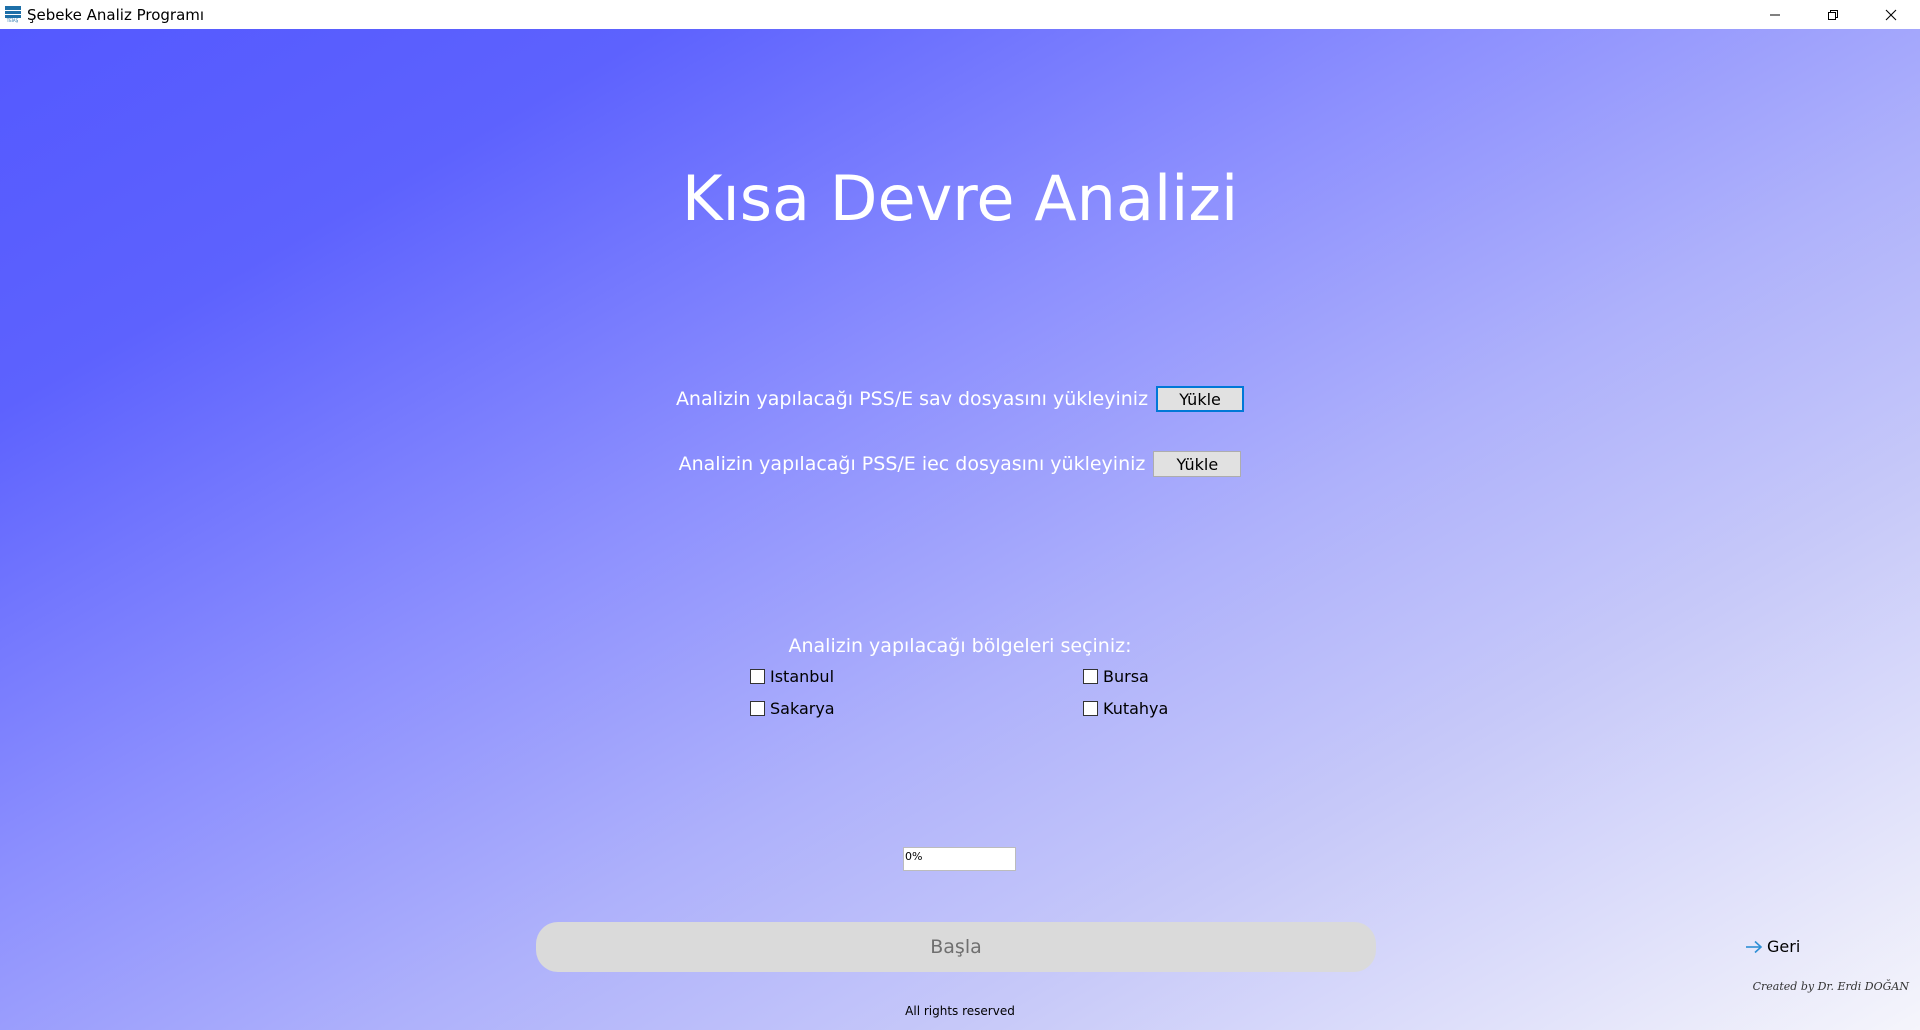 This screenshot has width=1920, height=1030. Describe the element at coordinates (1200, 399) in the screenshot. I see `sav-upload-button: Yükle` at that location.